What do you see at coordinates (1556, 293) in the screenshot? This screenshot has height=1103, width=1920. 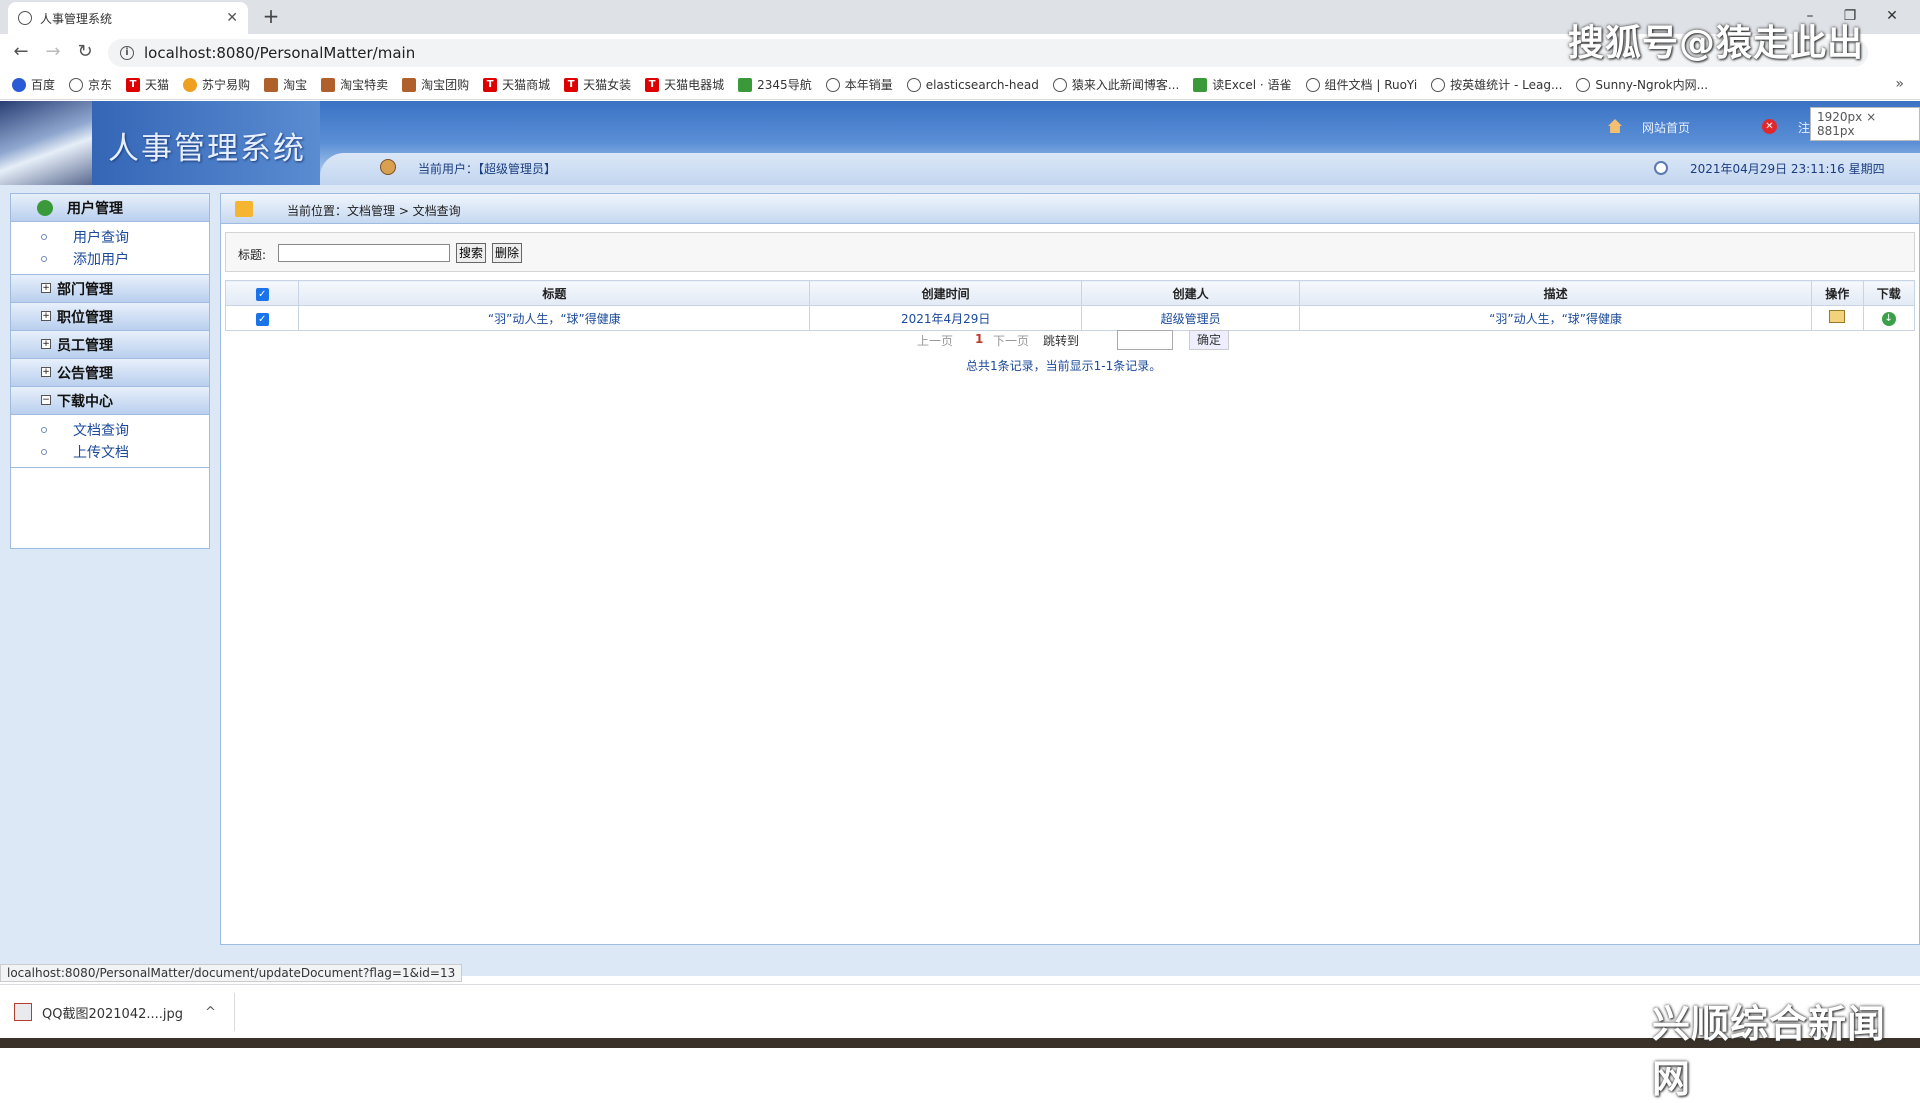 I see `col-description: 描述` at bounding box center [1556, 293].